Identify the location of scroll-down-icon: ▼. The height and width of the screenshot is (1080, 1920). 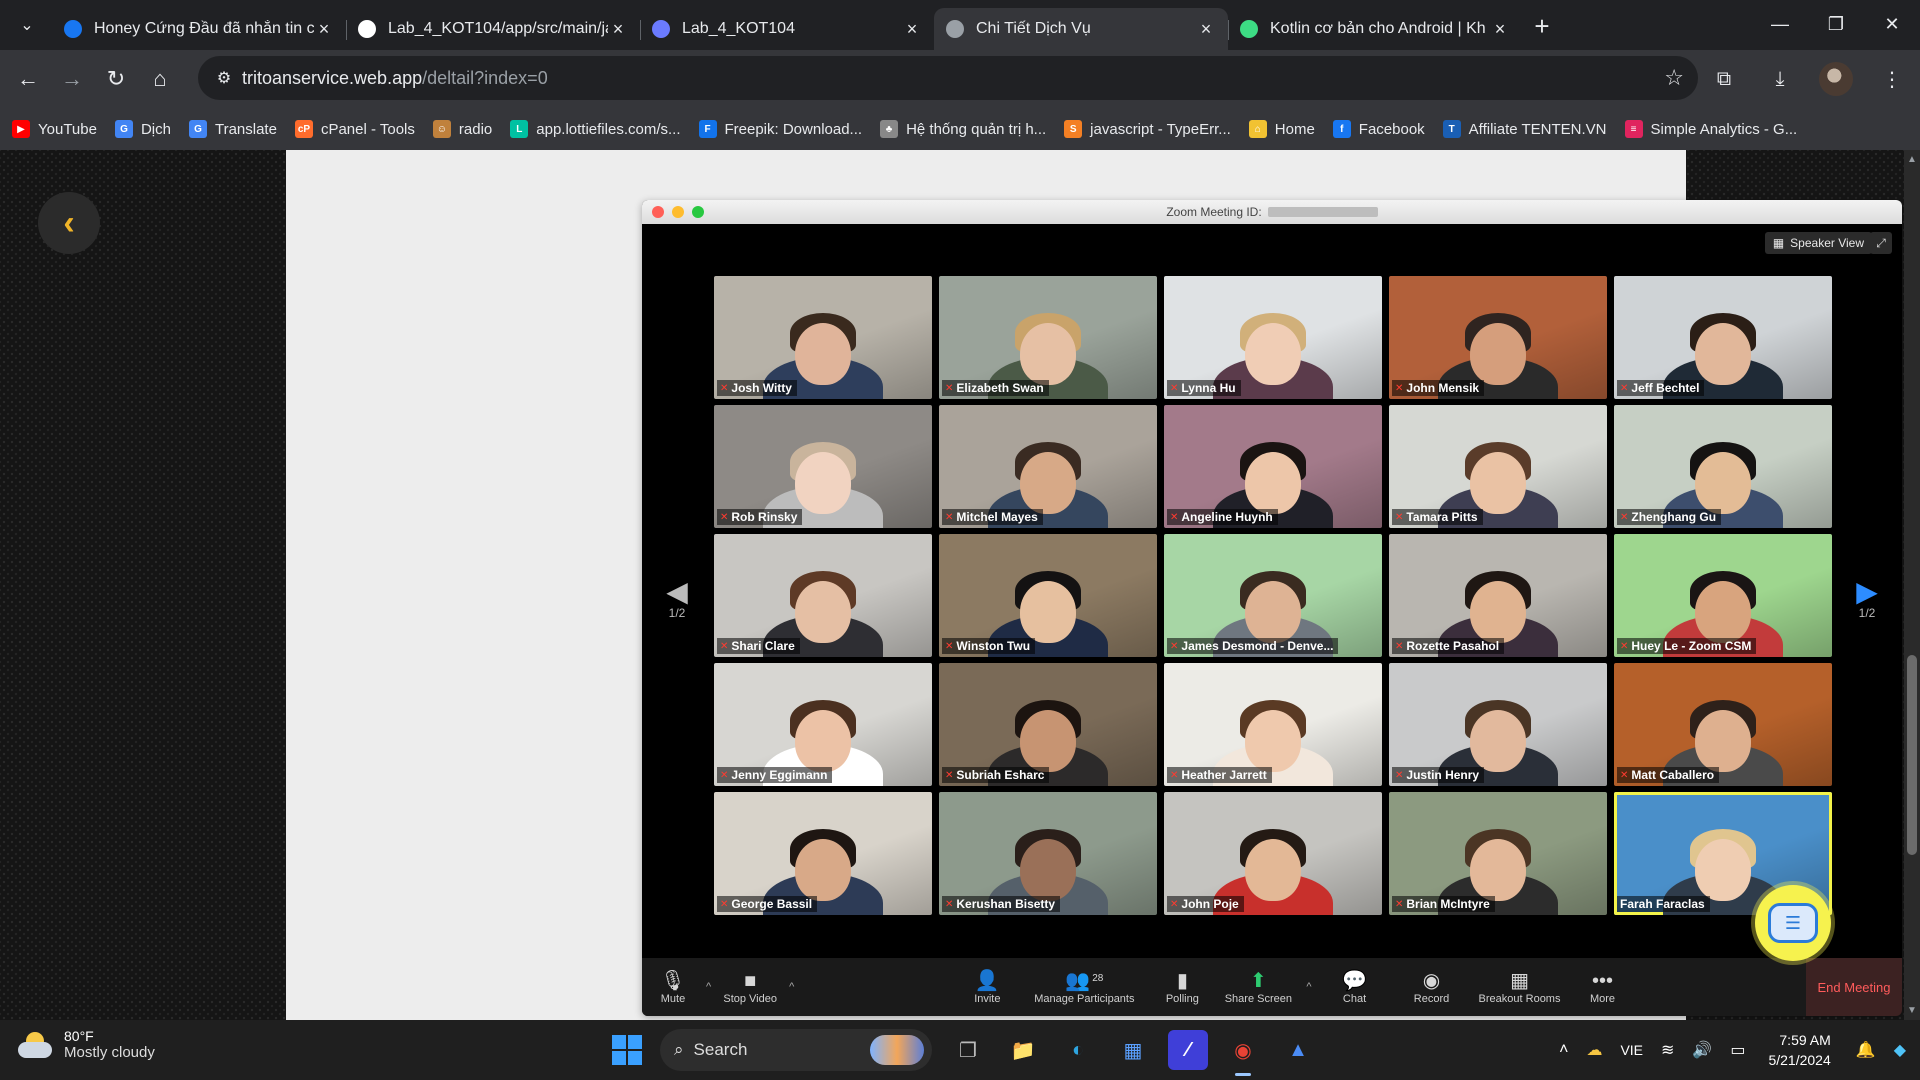
(1912, 1010).